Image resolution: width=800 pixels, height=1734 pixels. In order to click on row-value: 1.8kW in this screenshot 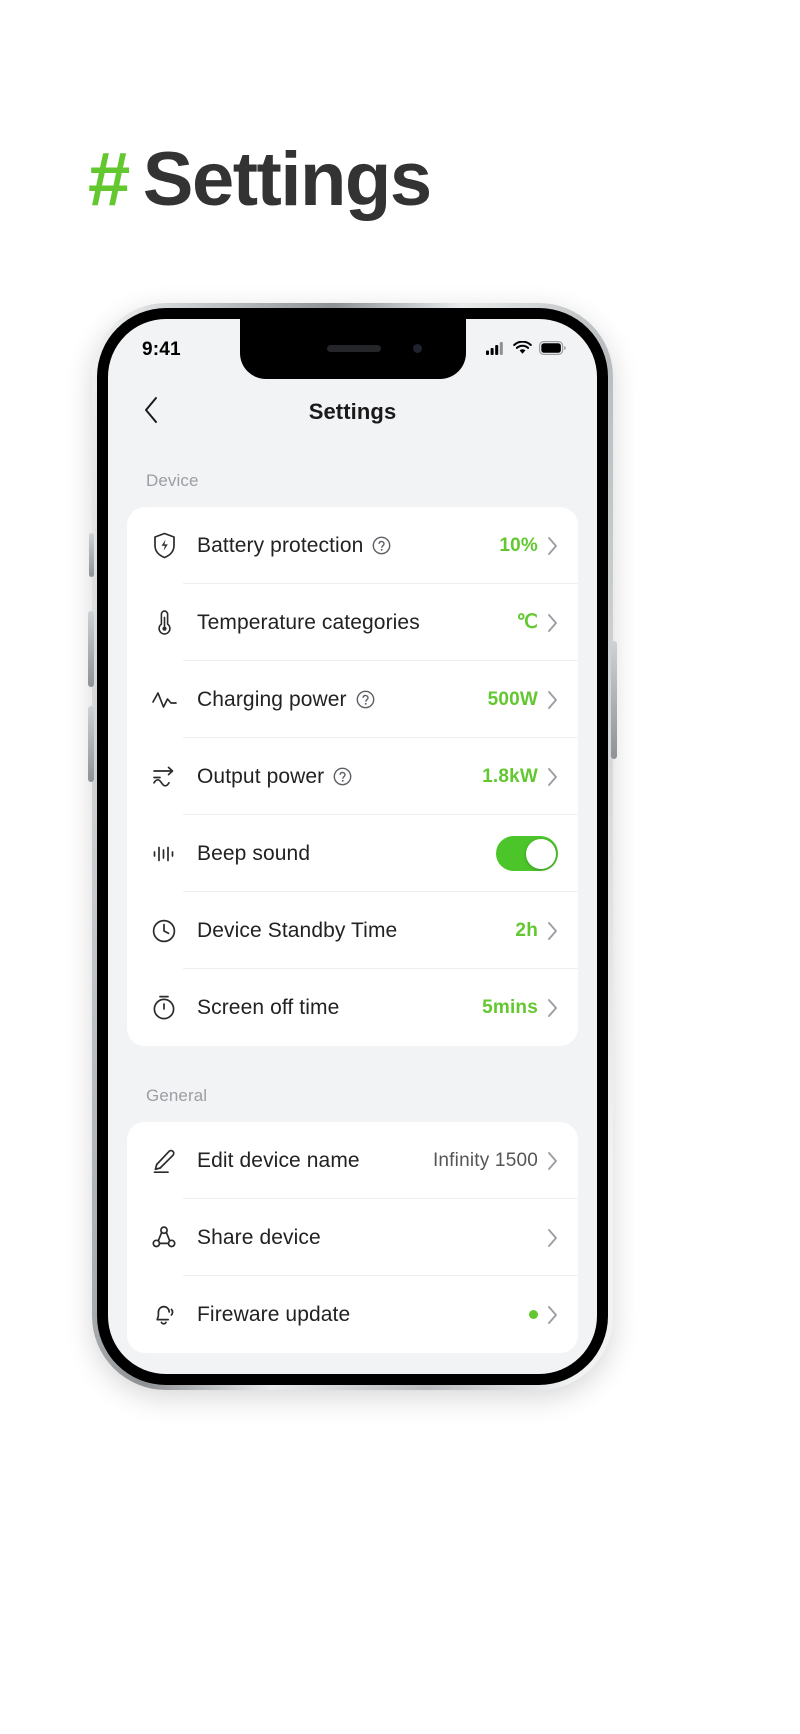, I will do `click(510, 776)`.